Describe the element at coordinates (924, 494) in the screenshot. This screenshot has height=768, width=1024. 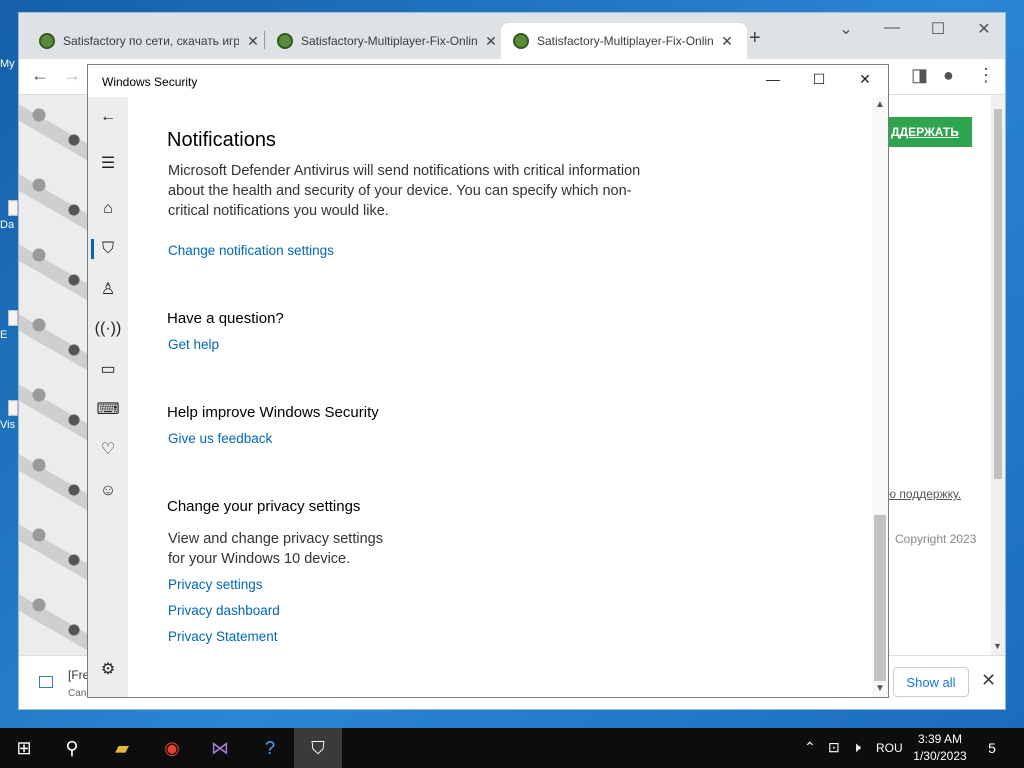
I see `support-link: ю поддержку.` at that location.